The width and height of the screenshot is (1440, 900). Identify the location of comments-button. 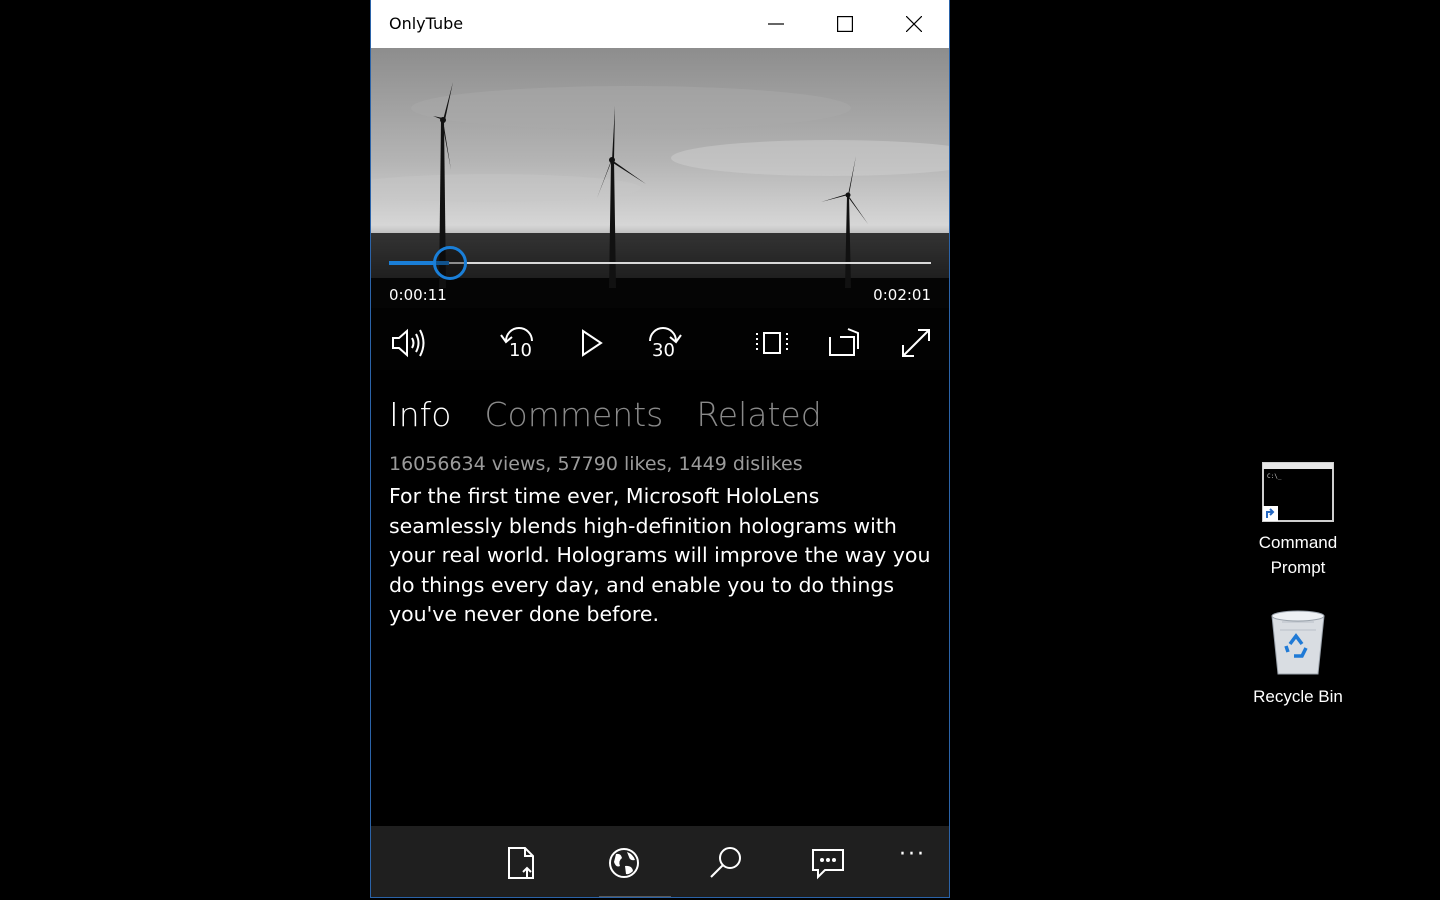
(828, 863).